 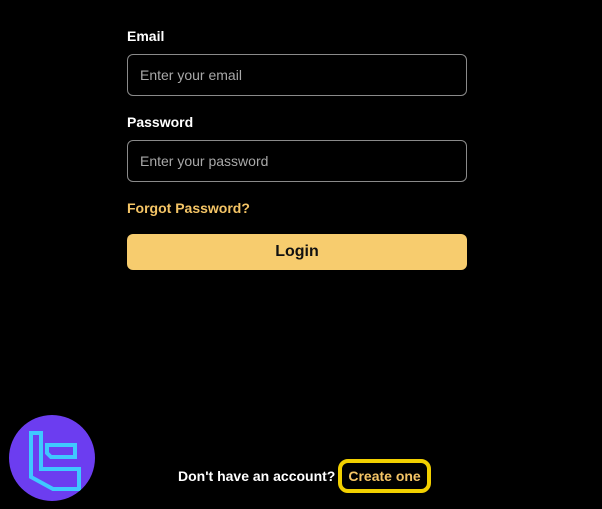 I want to click on forgot-password-link: Forgot Password?, so click(x=188, y=208).